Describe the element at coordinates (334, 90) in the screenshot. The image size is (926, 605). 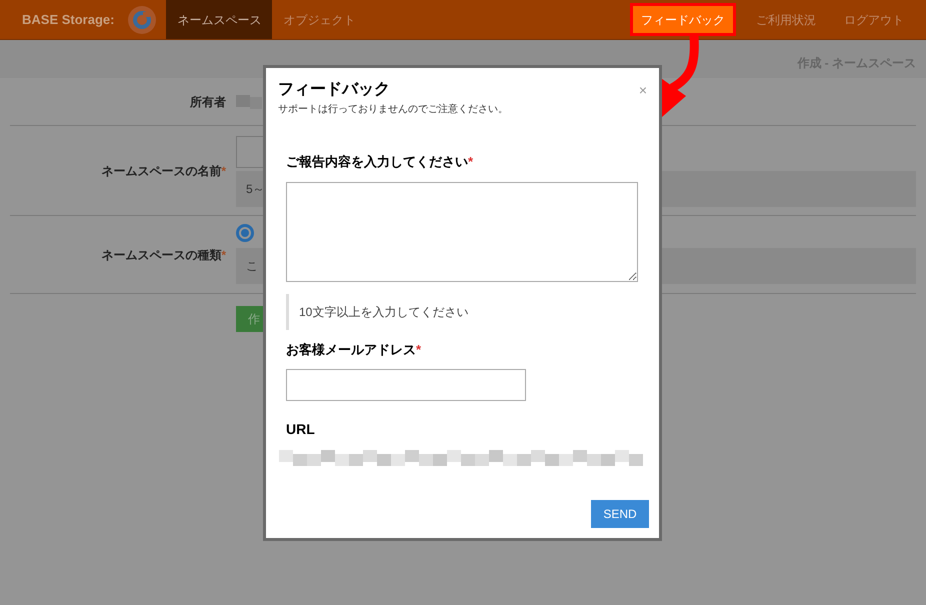
I see `dialog-title: フィードバック` at that location.